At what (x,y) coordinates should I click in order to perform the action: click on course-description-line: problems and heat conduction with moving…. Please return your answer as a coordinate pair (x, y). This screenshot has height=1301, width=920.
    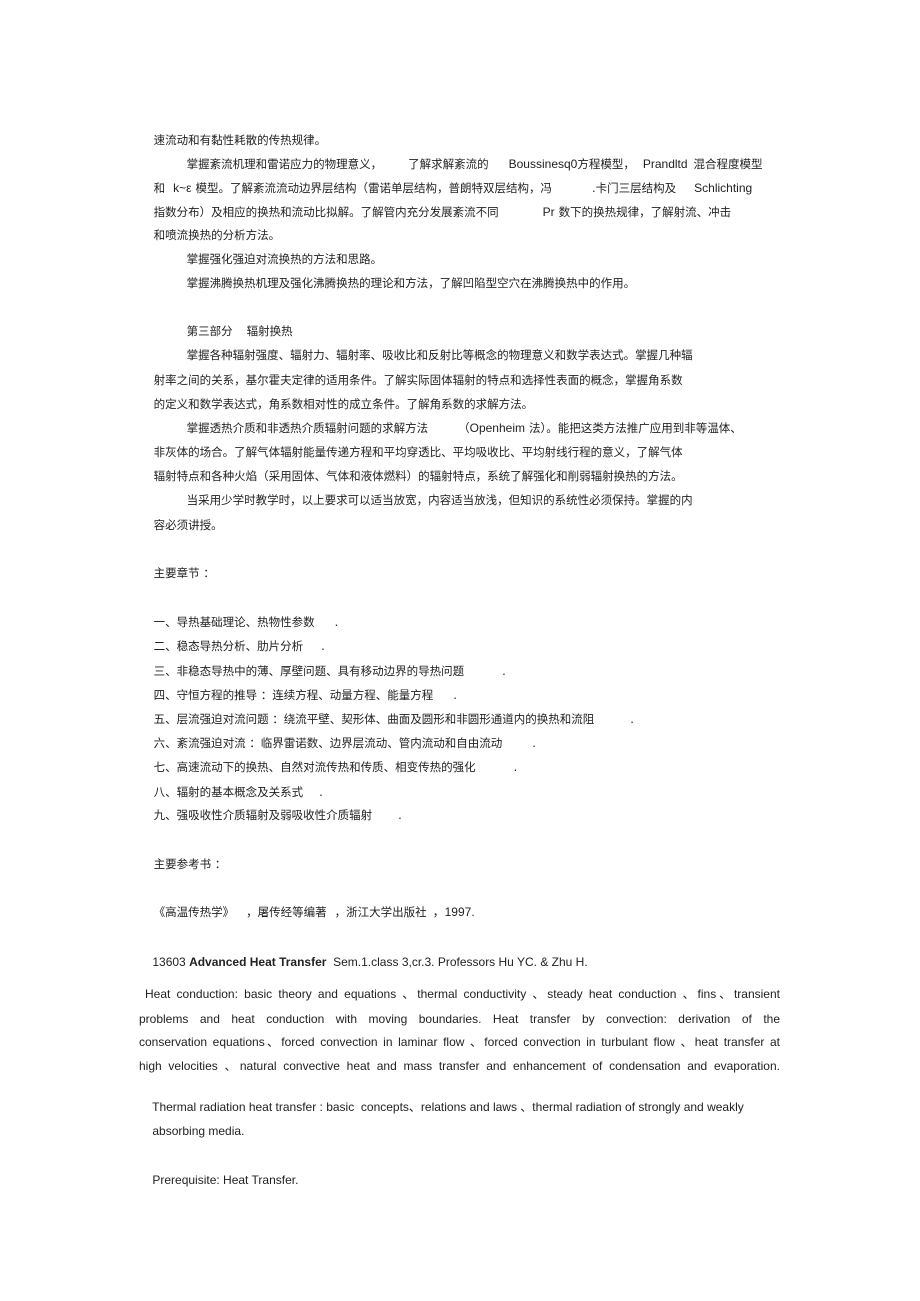
    Looking at the image, I should click on (459, 1019).